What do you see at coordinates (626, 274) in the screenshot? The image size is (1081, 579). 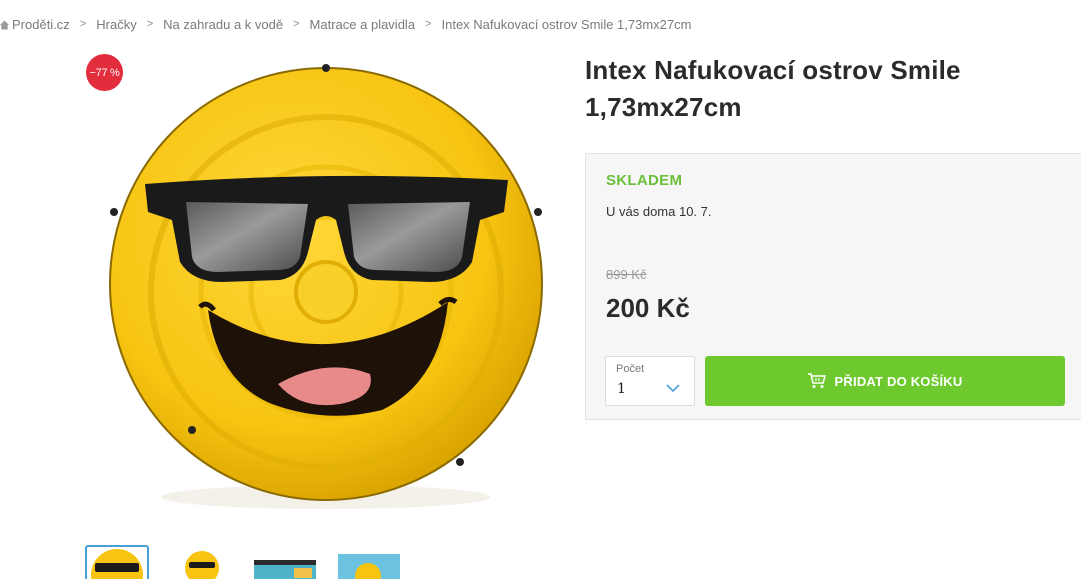 I see `old-price: 899 Kč` at bounding box center [626, 274].